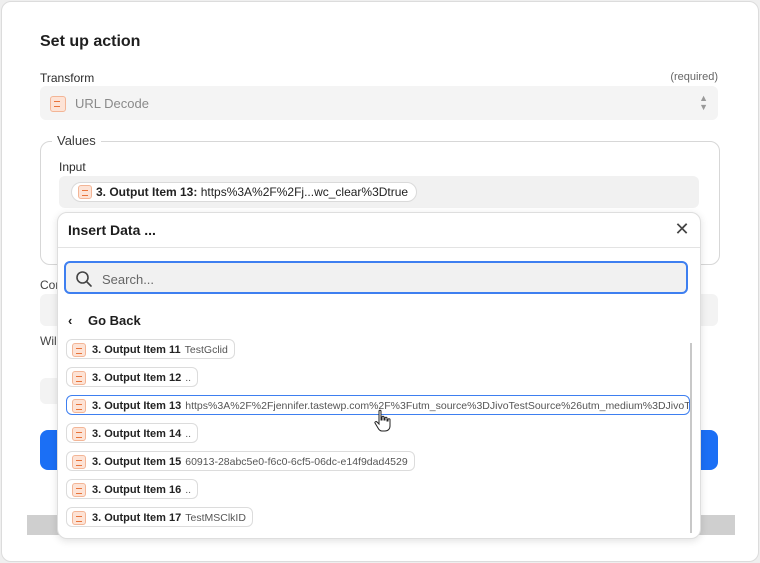 The height and width of the screenshot is (563, 760). I want to click on transform-select-value: URL Decode, so click(112, 103).